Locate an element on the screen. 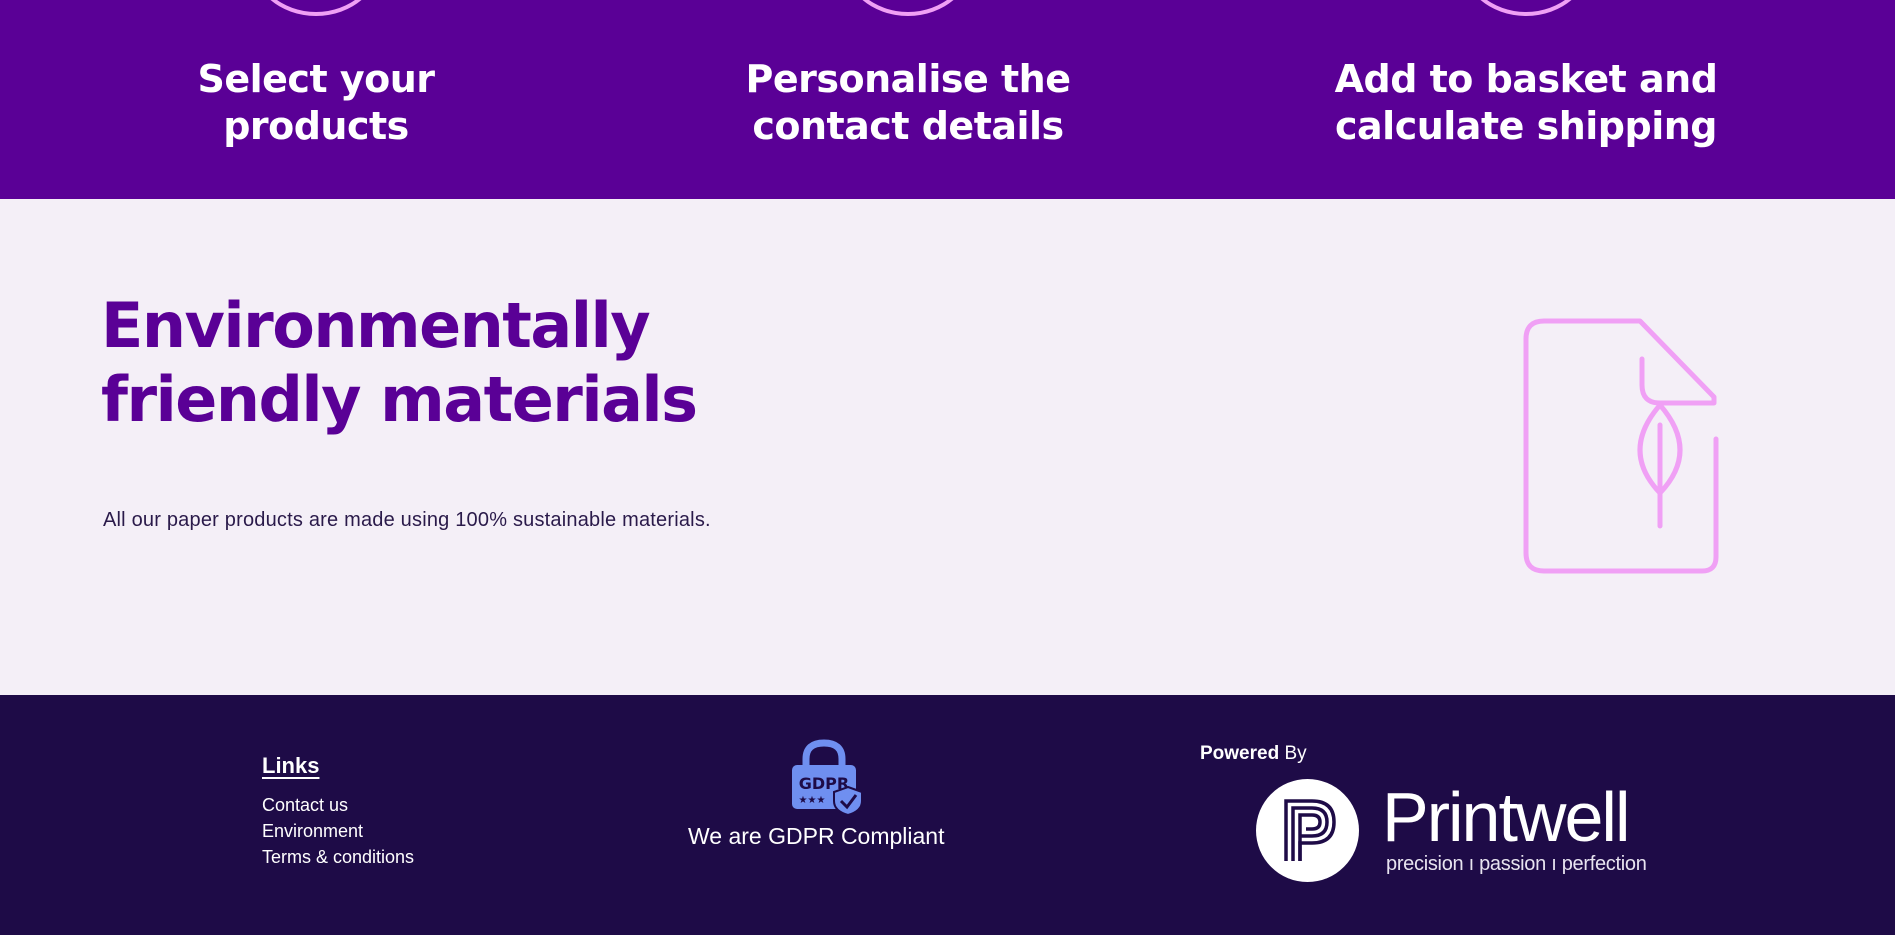 Image resolution: width=1895 pixels, height=935 pixels. link-environment: Environment is located at coordinates (312, 831).